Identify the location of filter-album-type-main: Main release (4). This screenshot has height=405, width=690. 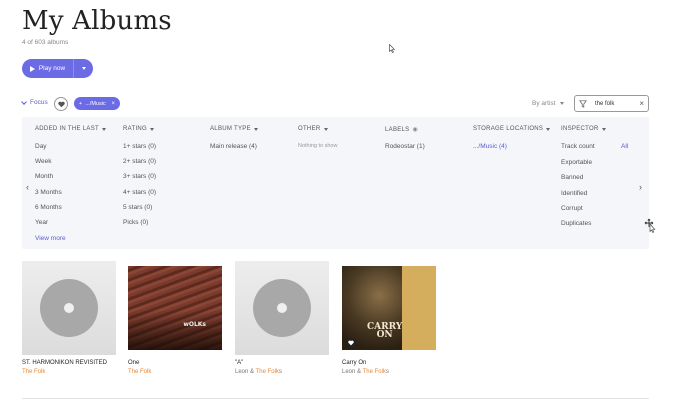
(233, 146).